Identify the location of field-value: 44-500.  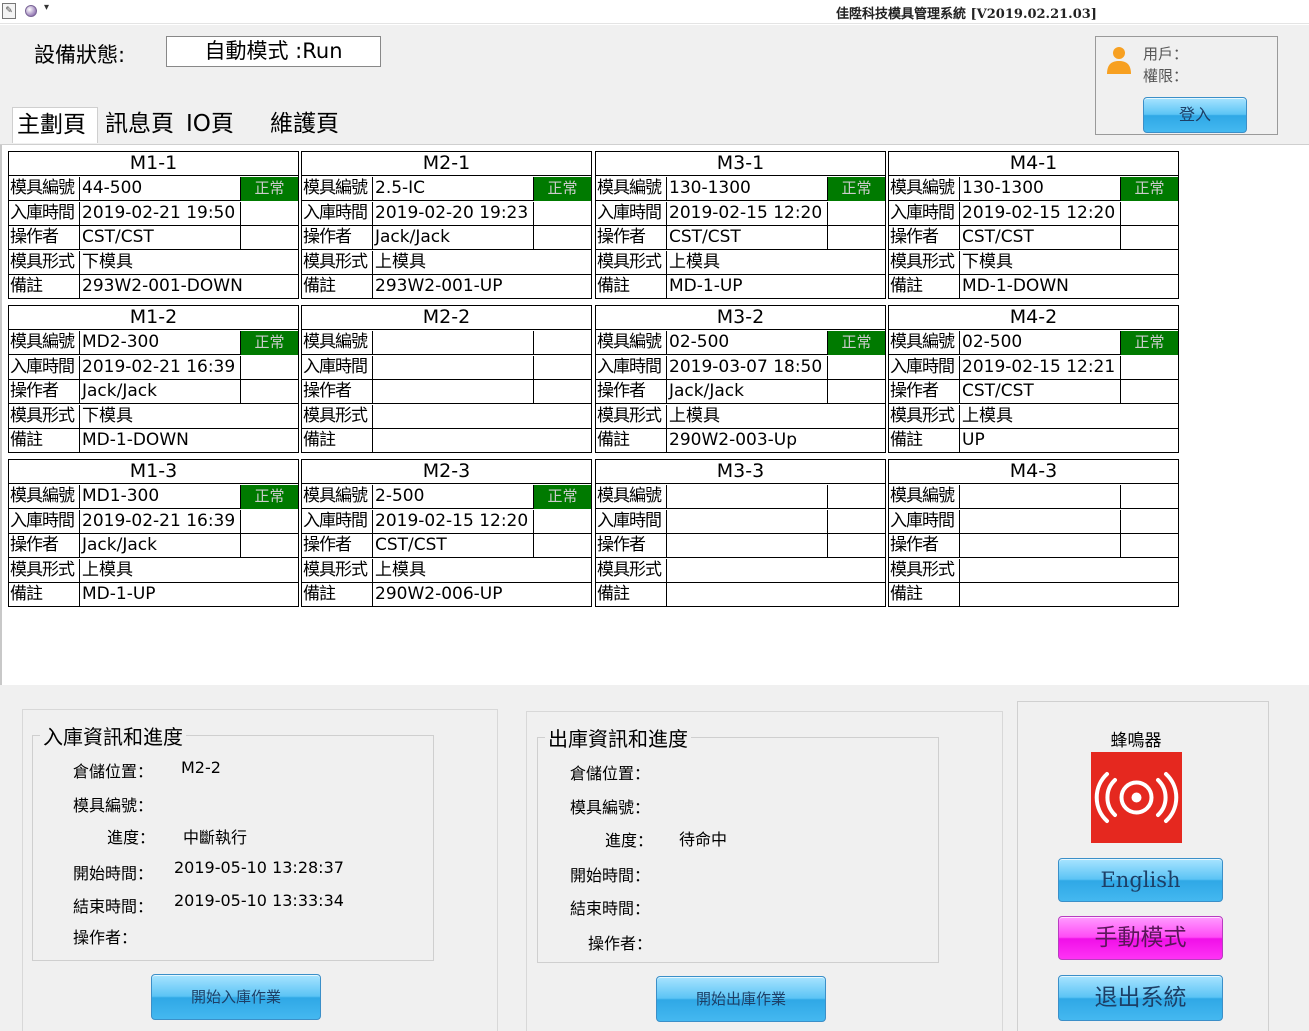
(160, 189).